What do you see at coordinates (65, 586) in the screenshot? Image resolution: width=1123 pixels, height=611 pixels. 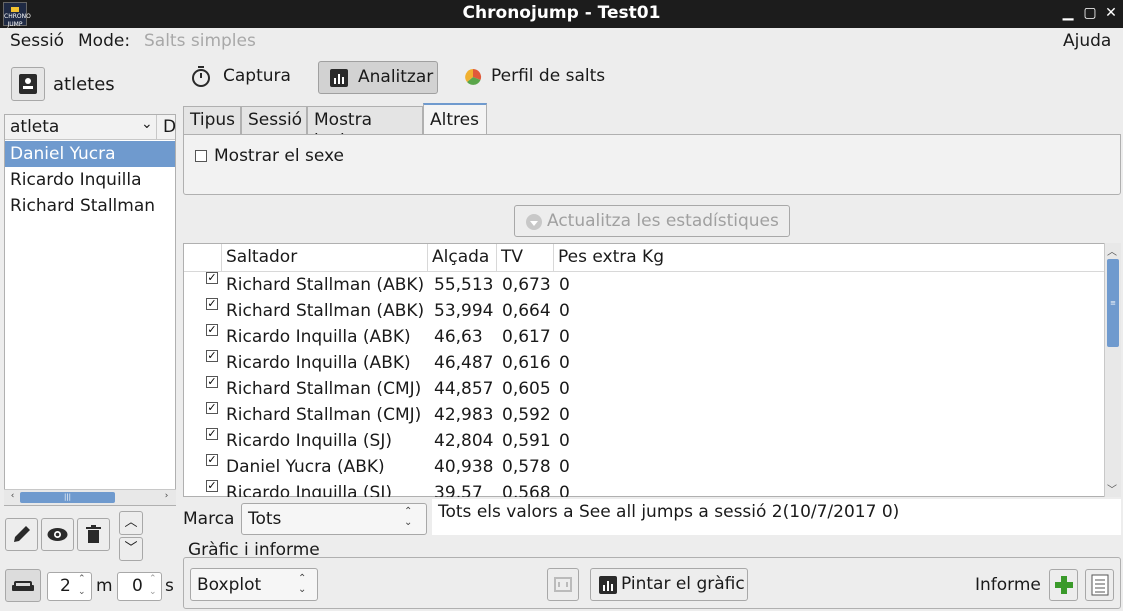 I see `minutes-value: 2` at bounding box center [65, 586].